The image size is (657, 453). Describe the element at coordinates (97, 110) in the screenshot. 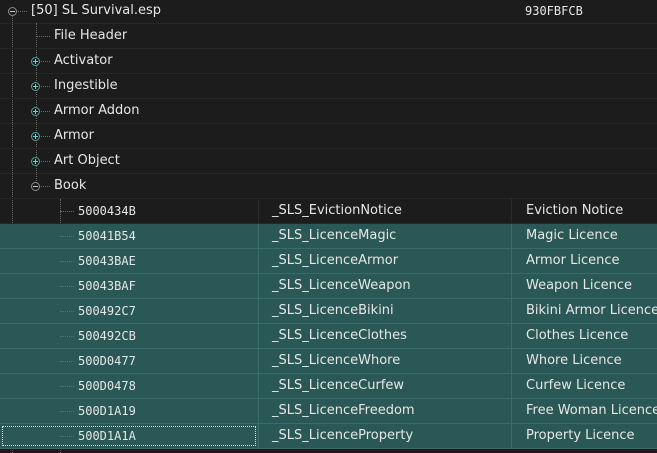

I see `group-label: Armor Addon` at that location.